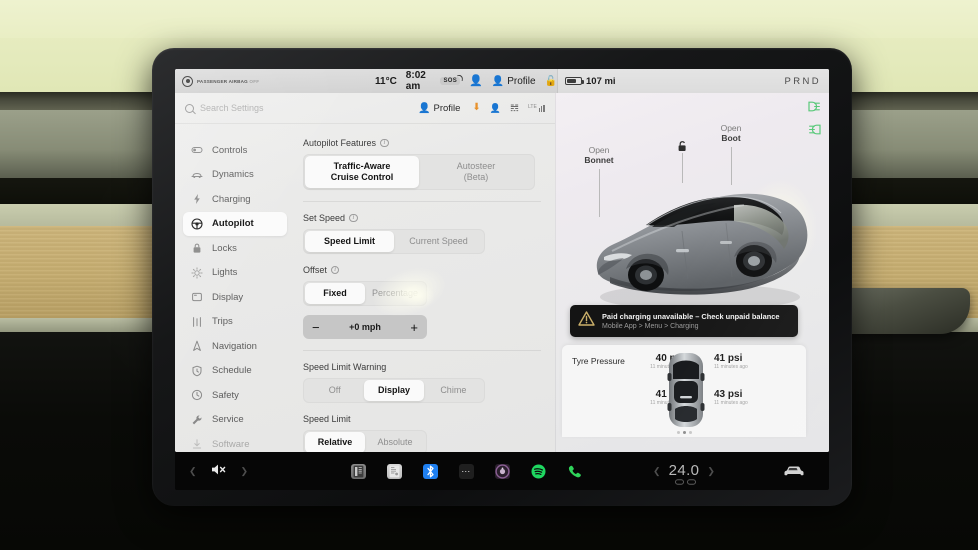  Describe the element at coordinates (395, 442) in the screenshot. I see `segment-absolute: Absolute` at that location.